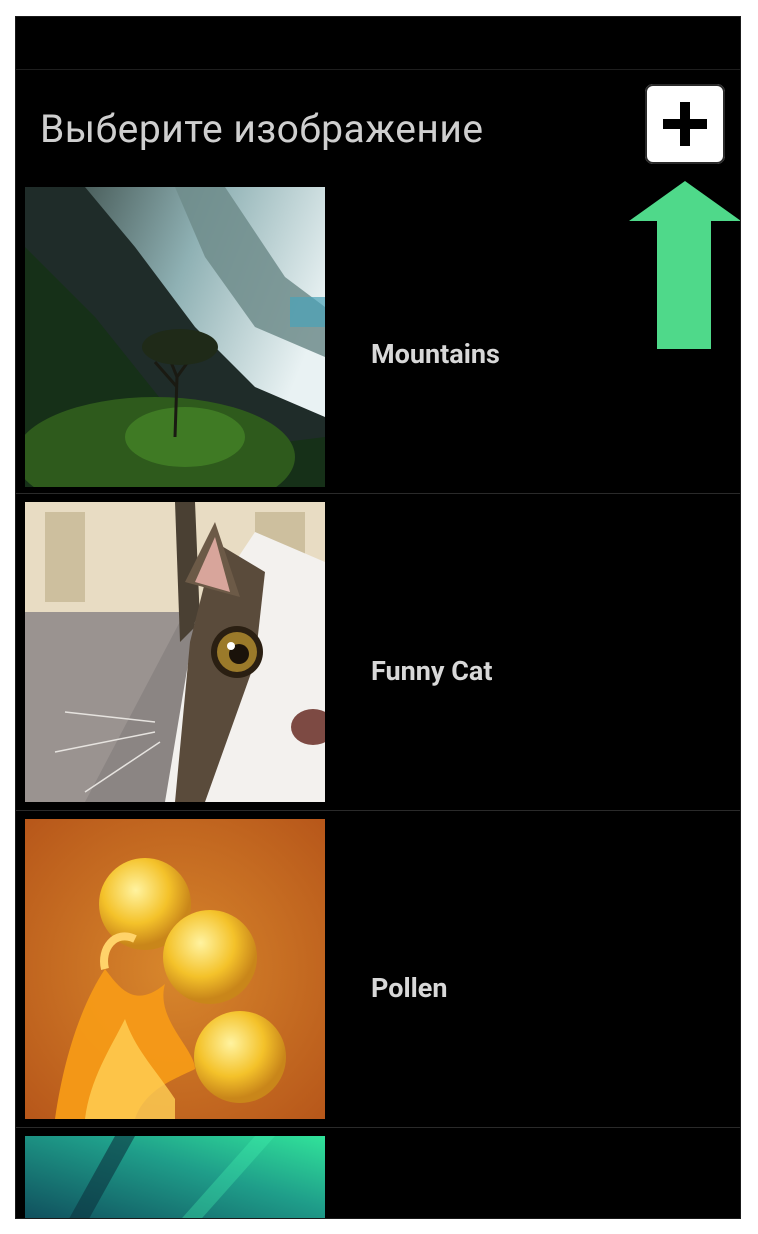  I want to click on funny-cat-thumbnail, so click(175, 652).